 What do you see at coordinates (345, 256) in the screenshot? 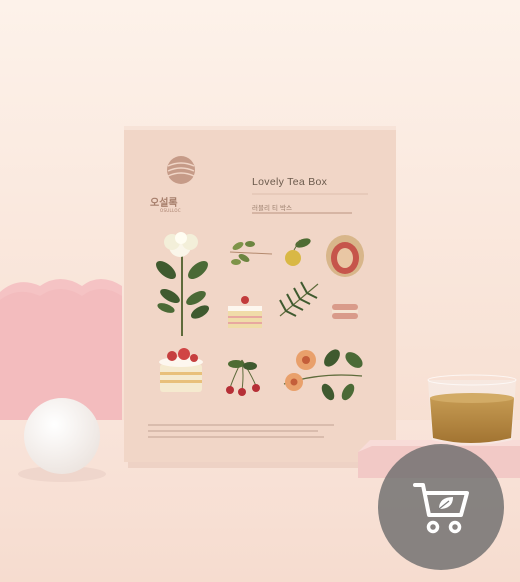
I see `fig-illustration` at bounding box center [345, 256].